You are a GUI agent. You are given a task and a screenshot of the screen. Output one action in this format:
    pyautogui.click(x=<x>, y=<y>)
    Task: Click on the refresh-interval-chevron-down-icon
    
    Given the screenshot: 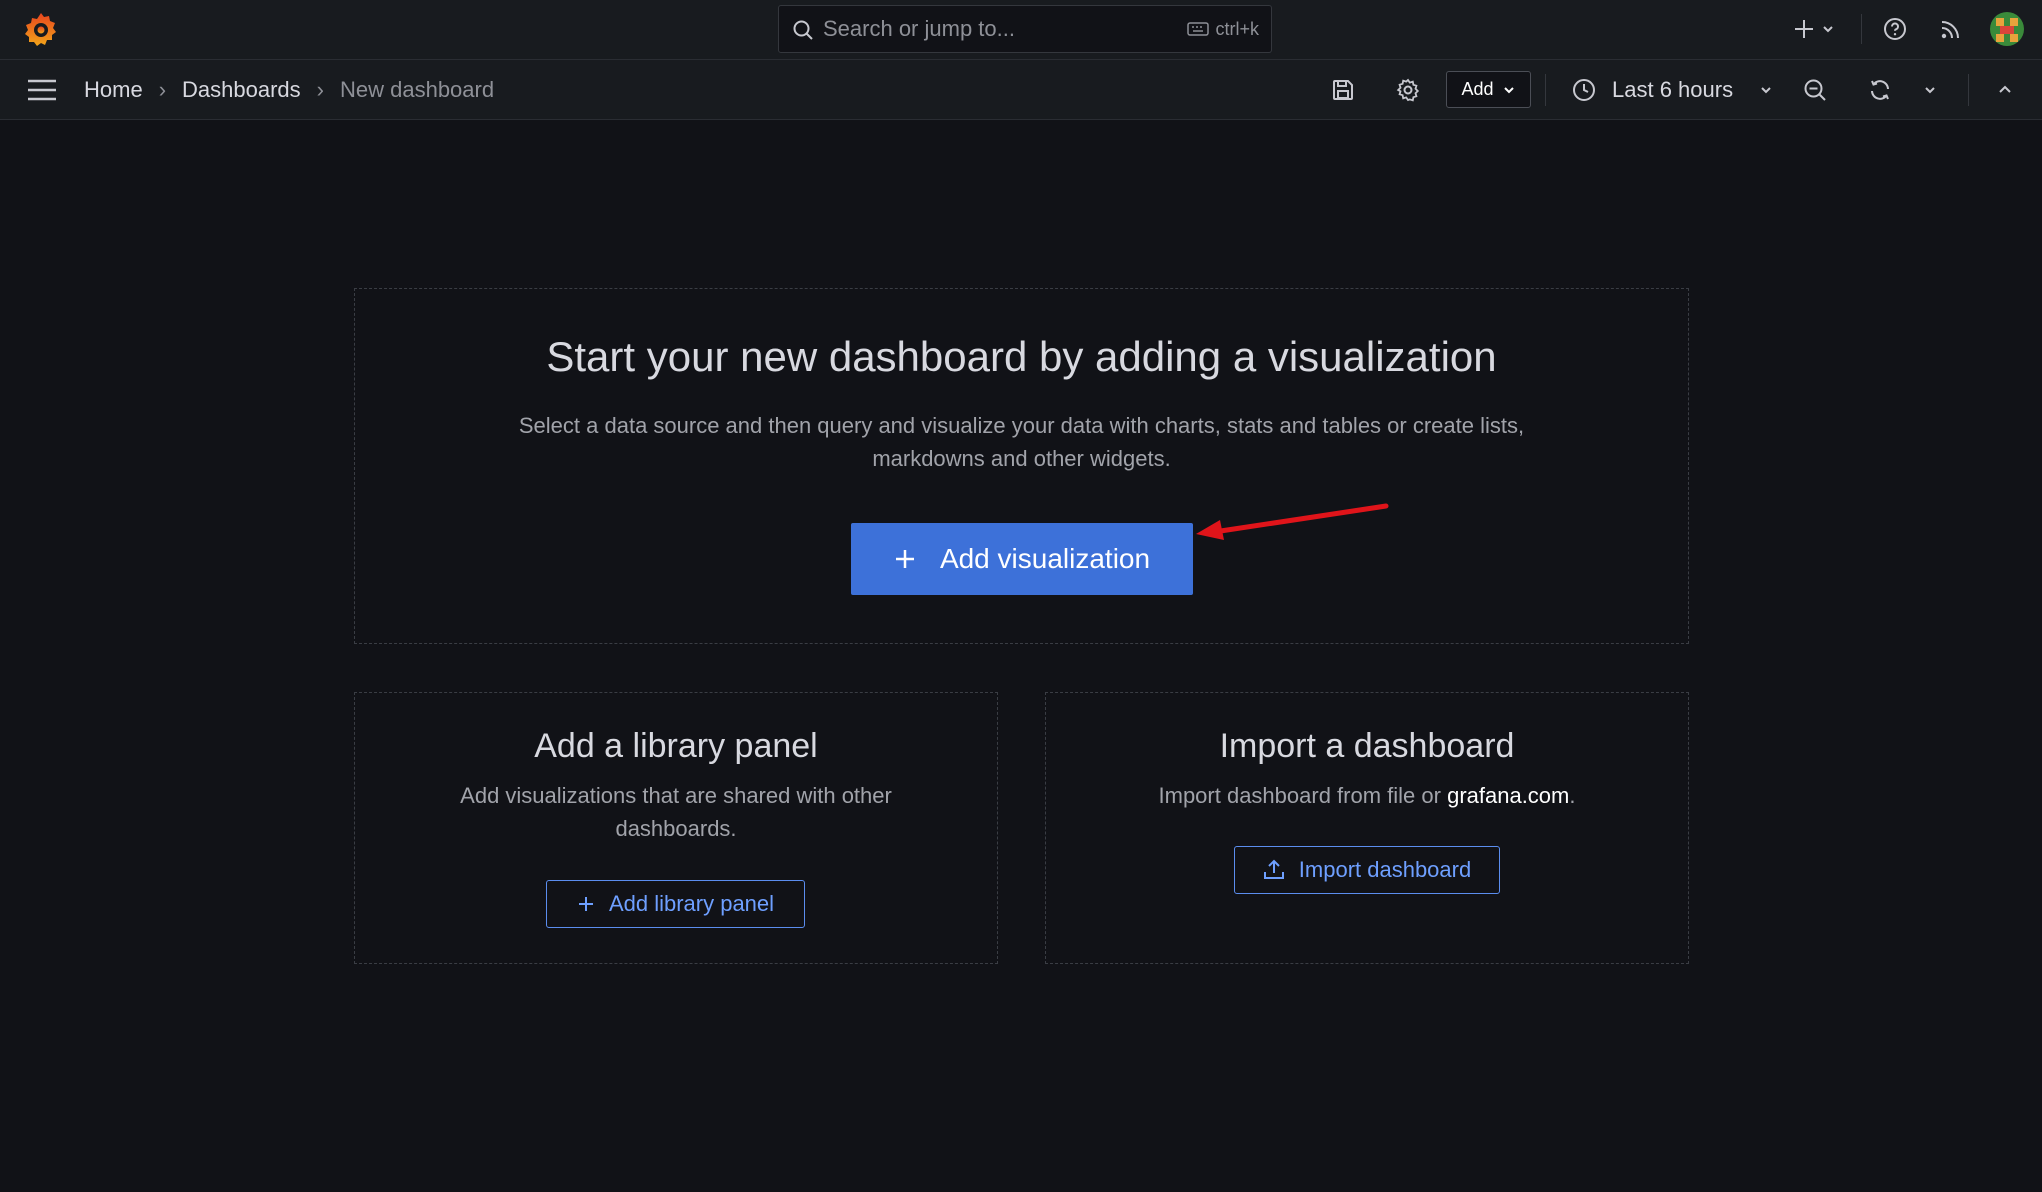 What is the action you would take?
    pyautogui.click(x=1930, y=90)
    